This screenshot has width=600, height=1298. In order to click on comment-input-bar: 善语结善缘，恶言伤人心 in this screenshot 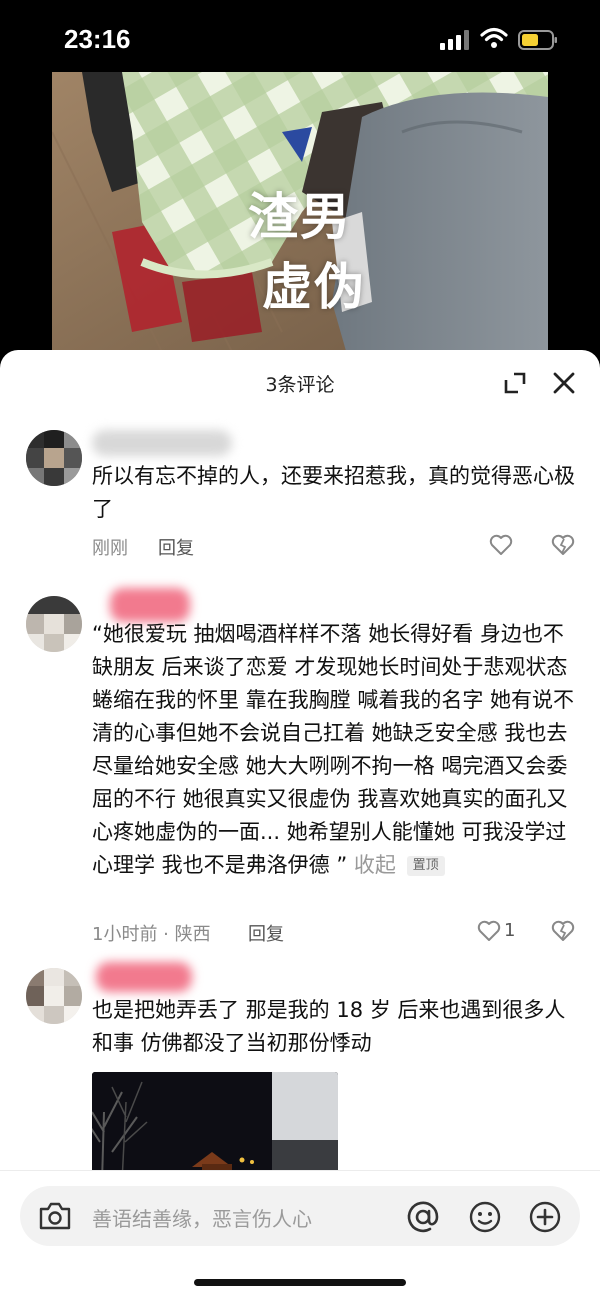, I will do `click(300, 1234)`.